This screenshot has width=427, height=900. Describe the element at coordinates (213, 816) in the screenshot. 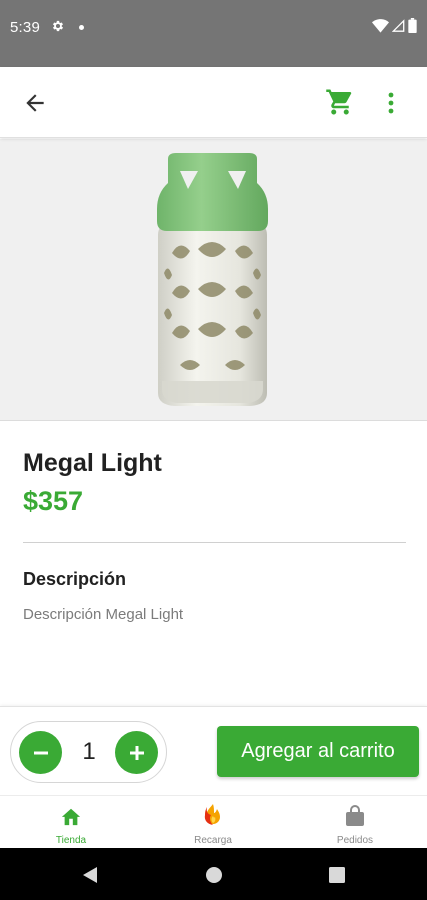

I see `flame-icon` at that location.